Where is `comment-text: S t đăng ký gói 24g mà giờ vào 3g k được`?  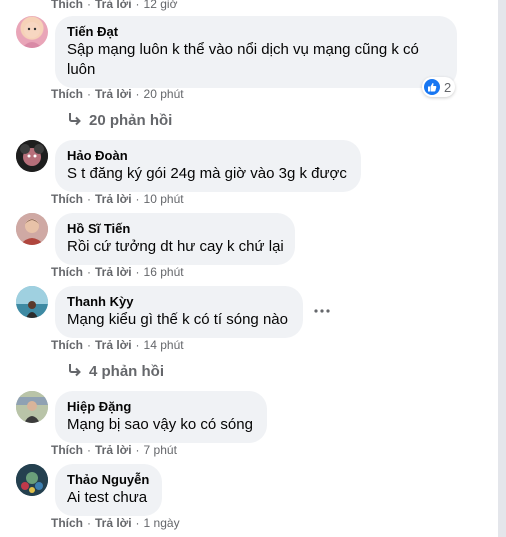
comment-text: S t đăng ký gói 24g mà giờ vào 3g k được is located at coordinates (207, 173).